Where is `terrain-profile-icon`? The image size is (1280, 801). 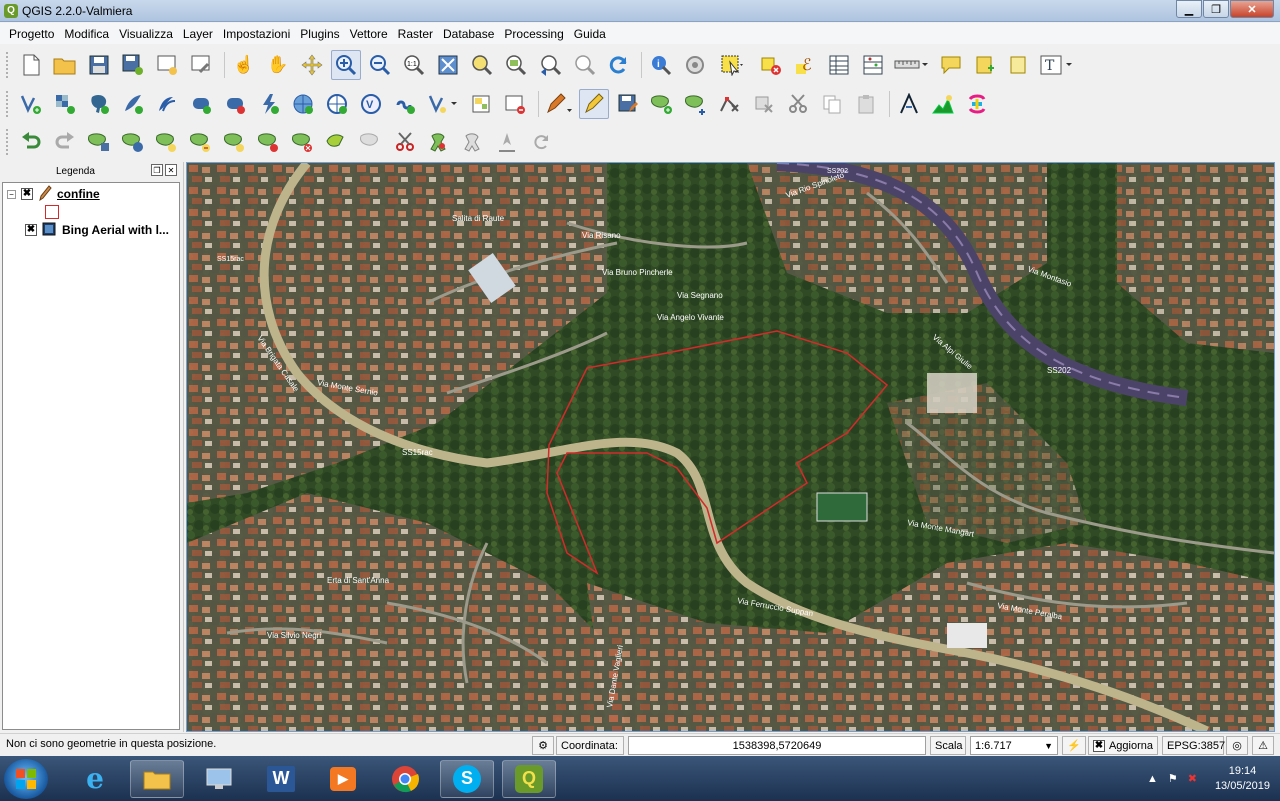 terrain-profile-icon is located at coordinates (943, 104).